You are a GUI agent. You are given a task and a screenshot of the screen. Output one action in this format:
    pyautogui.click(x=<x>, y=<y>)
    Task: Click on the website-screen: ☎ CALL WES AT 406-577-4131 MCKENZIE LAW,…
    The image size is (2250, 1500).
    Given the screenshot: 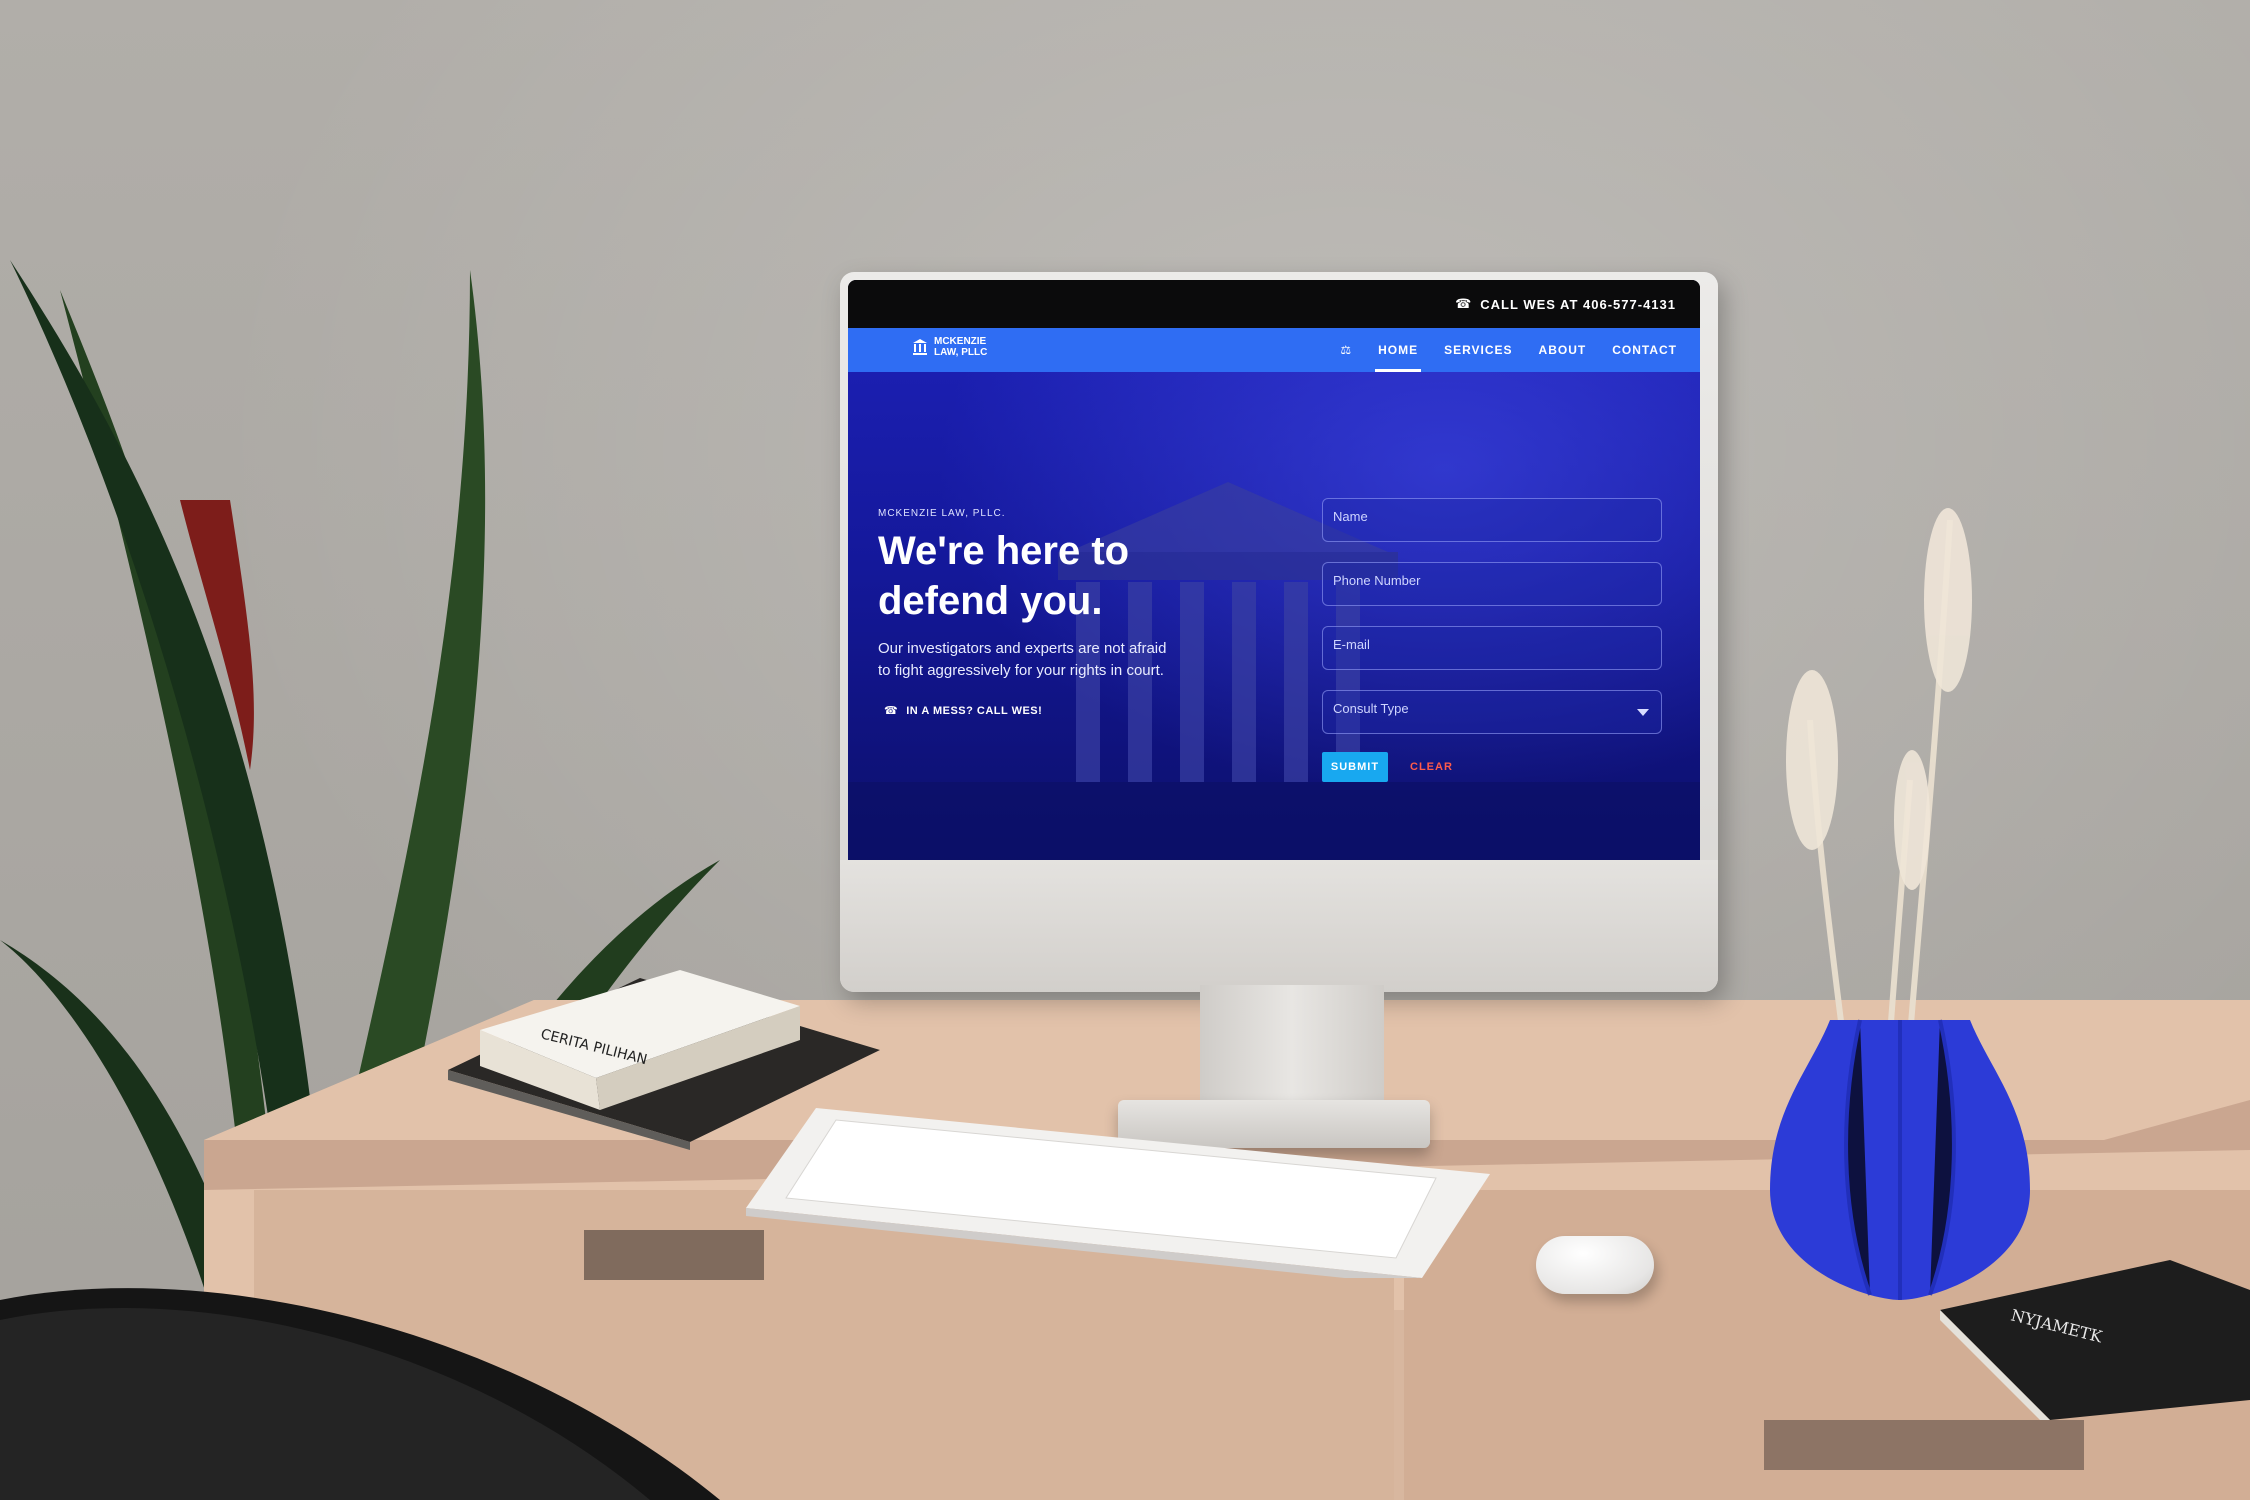 What is the action you would take?
    pyautogui.click(x=1274, y=570)
    